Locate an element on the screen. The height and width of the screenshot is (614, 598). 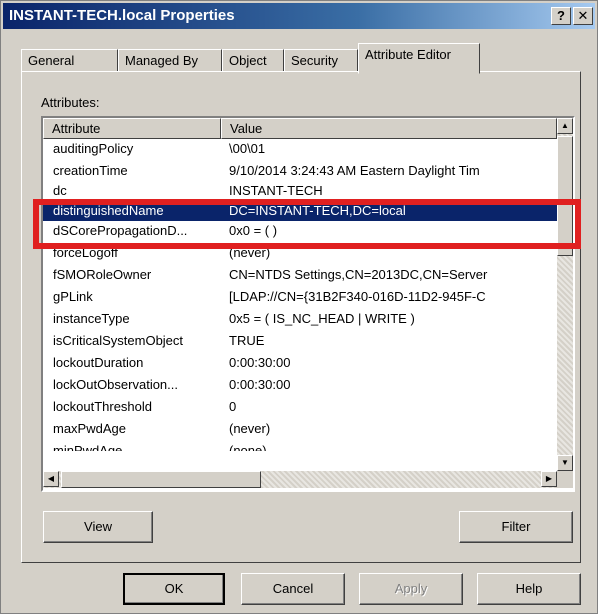
attribute-name: distinguishedName is located at coordinates (108, 210).